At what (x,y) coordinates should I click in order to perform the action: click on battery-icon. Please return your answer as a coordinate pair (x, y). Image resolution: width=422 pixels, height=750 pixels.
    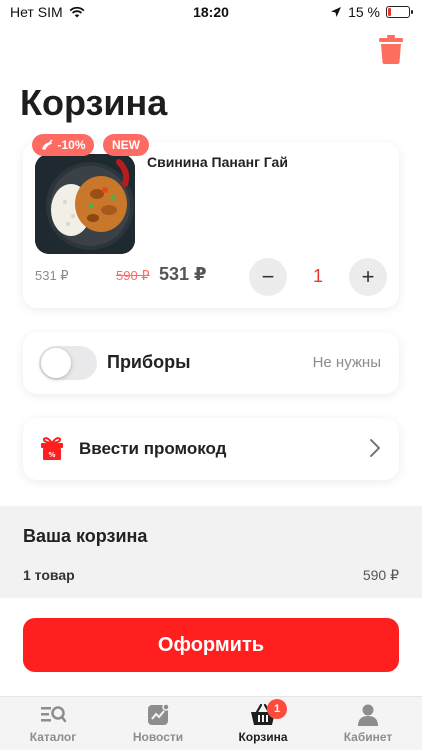
    Looking at the image, I should click on (399, 12).